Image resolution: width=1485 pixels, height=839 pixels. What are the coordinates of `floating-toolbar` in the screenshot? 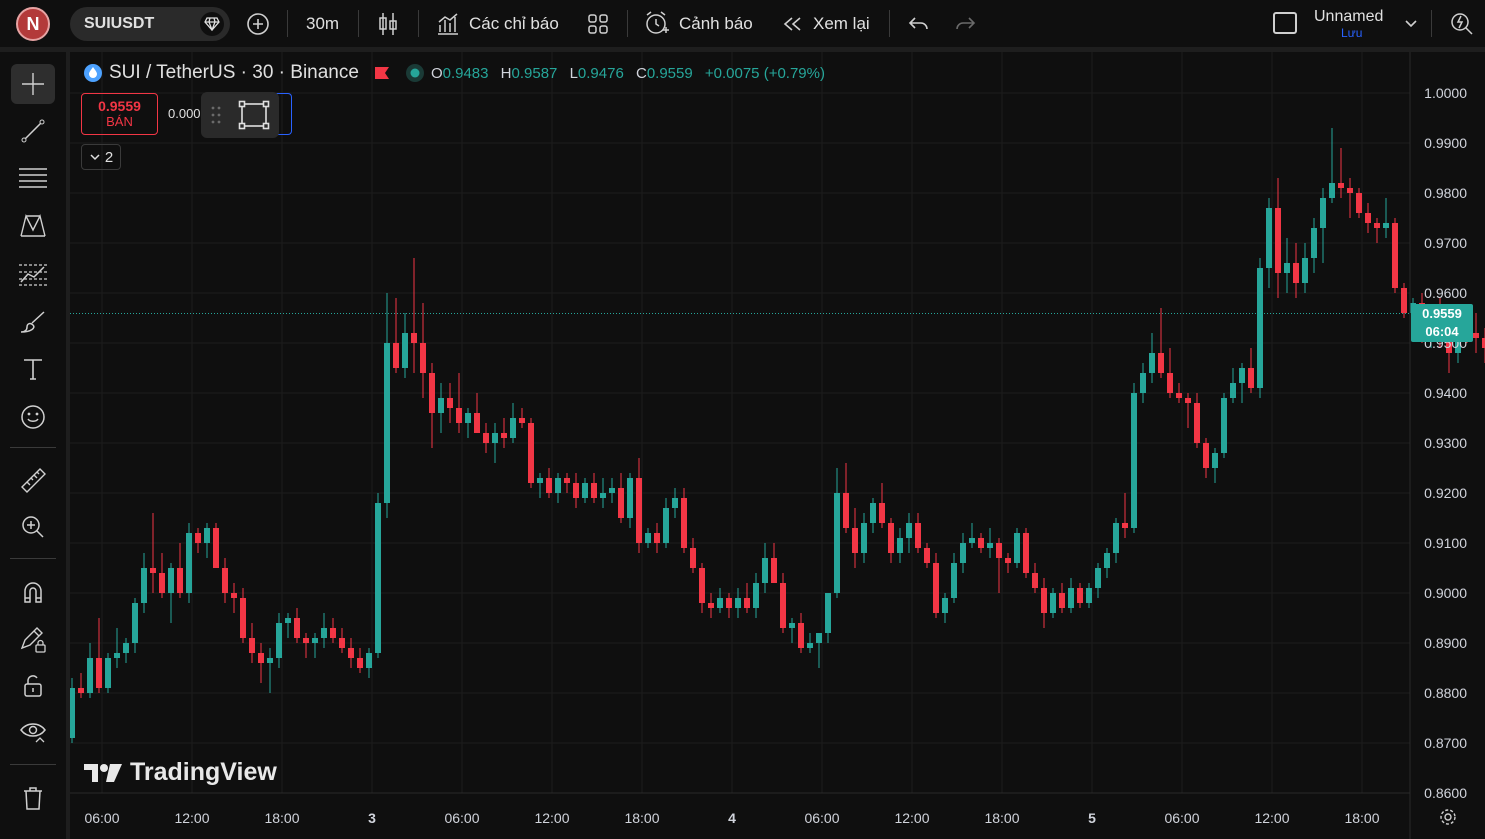 It's located at (240, 115).